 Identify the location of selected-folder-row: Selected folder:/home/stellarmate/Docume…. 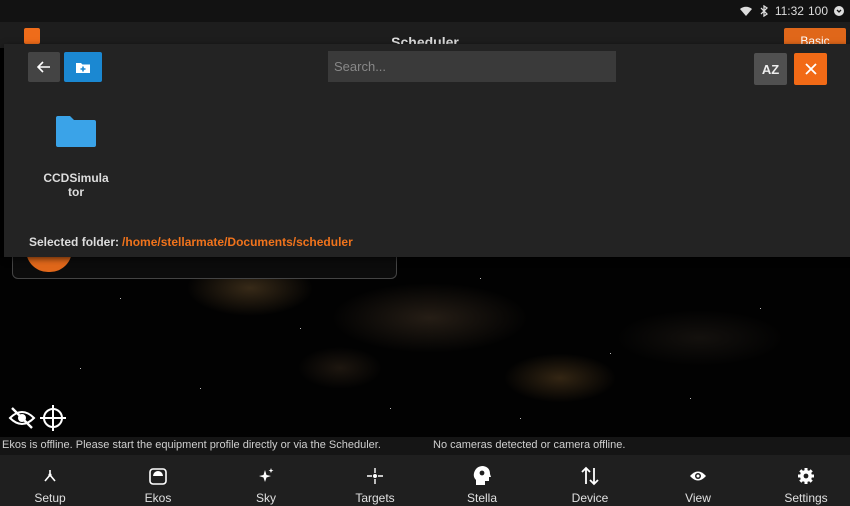
(191, 242).